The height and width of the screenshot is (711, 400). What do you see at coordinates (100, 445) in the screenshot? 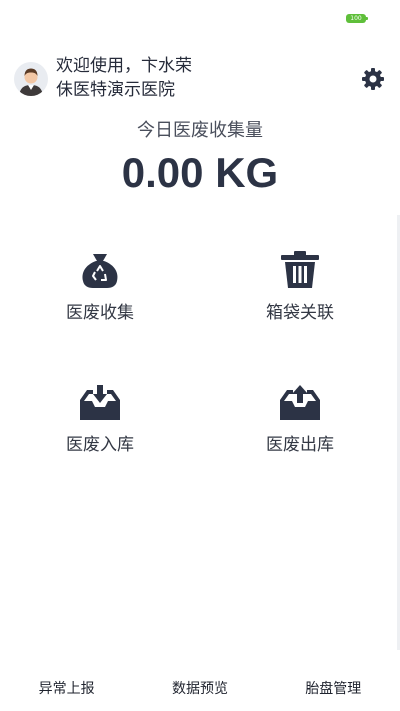
I see `waste-storage-in-label: 医废入库` at bounding box center [100, 445].